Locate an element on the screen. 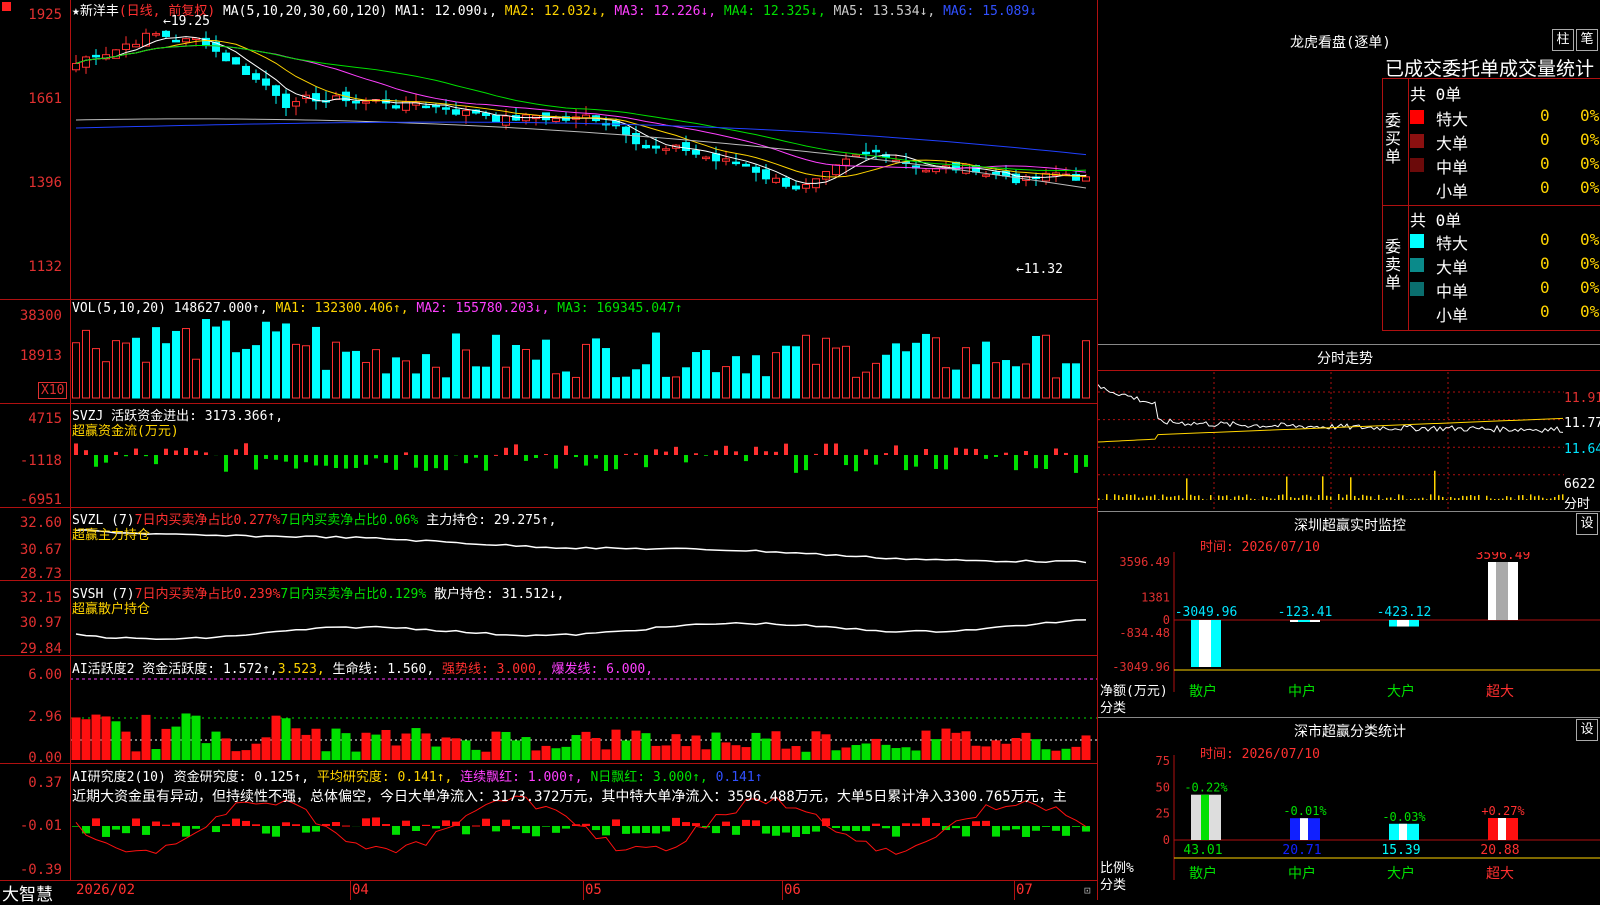  sell-row-m: 中单00% is located at coordinates (1505, 289).